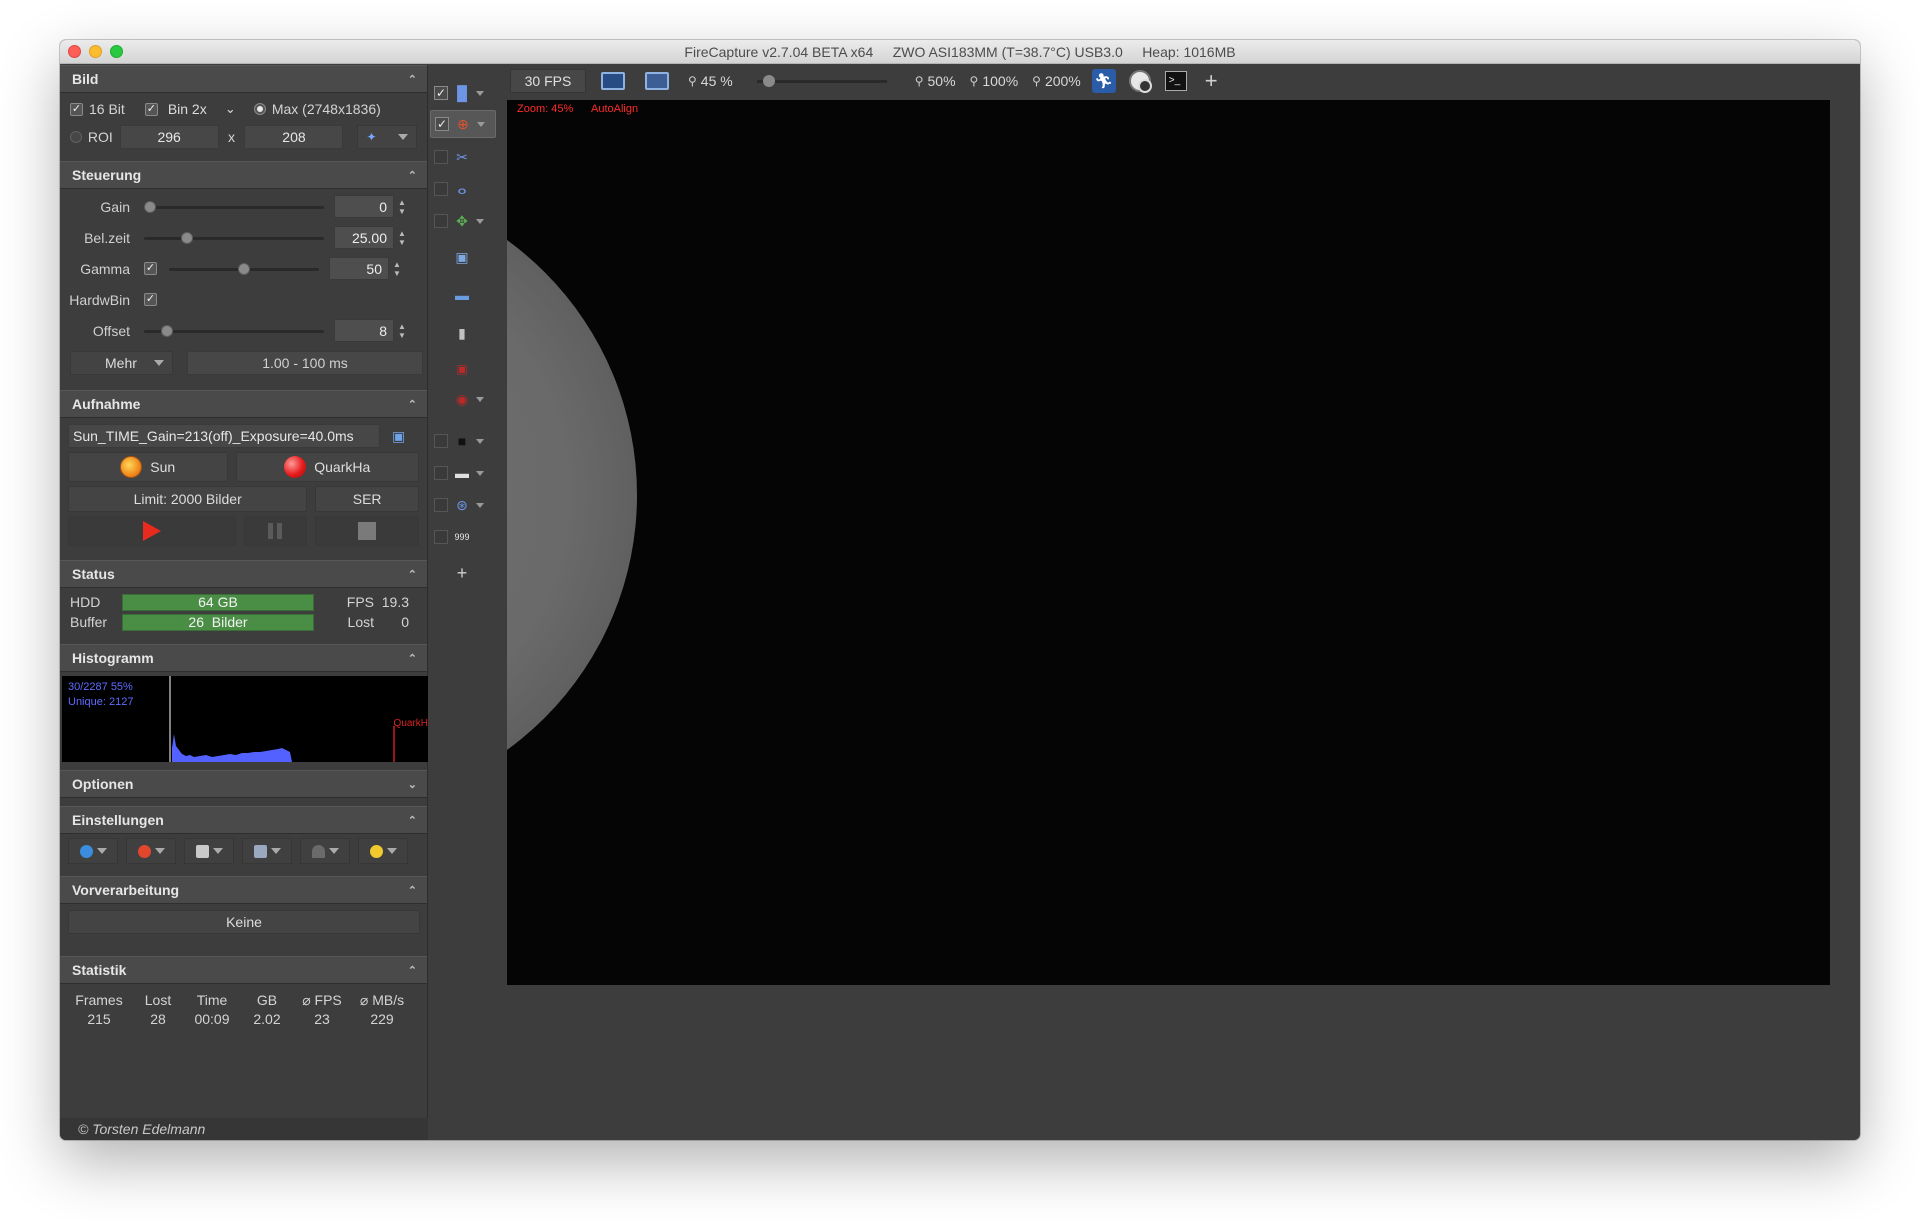  Describe the element at coordinates (243, 658) in the screenshot. I see `section-header-histogramm: Histogramm ⌃` at that location.